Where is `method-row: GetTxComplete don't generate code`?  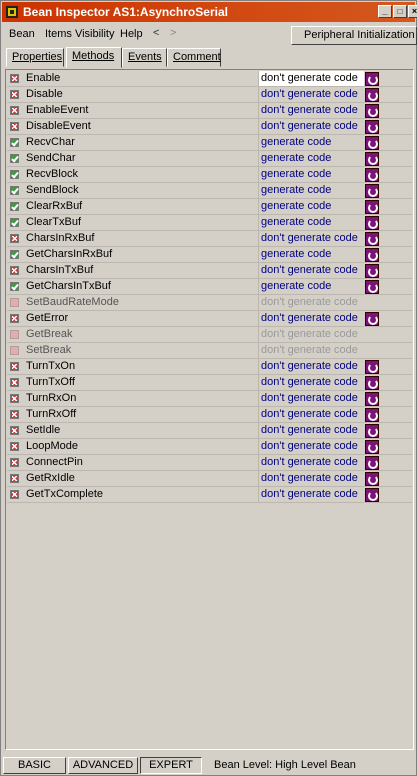 method-row: GetTxComplete don't generate code is located at coordinates (209, 495).